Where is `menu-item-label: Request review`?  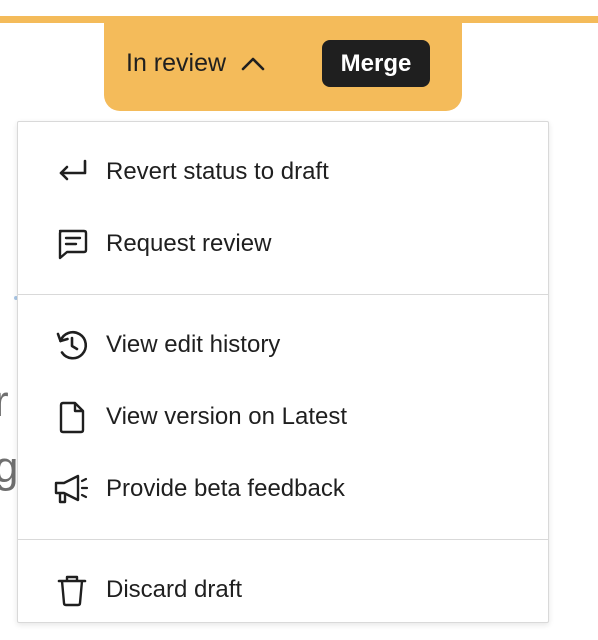
menu-item-label: Request review is located at coordinates (189, 243).